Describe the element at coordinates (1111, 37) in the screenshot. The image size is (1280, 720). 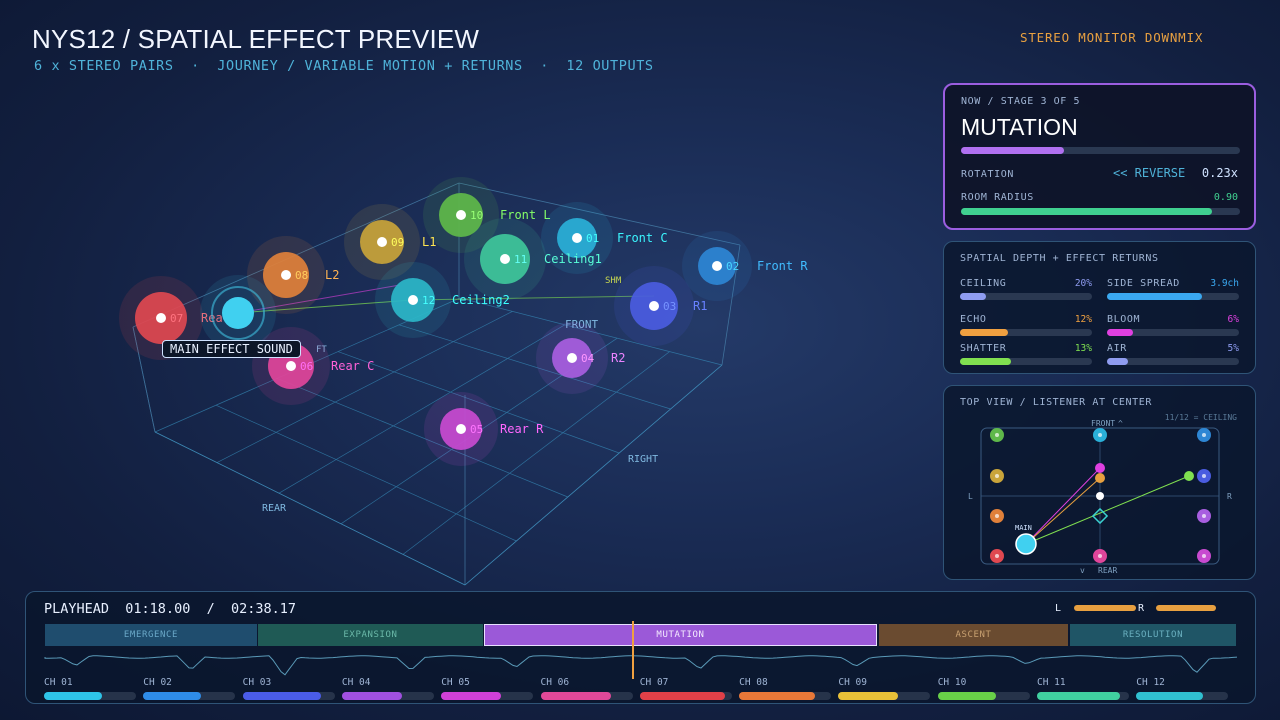
I see `stereo-monitor-toggle: STEREO MONITOR DOWNMIX` at that location.